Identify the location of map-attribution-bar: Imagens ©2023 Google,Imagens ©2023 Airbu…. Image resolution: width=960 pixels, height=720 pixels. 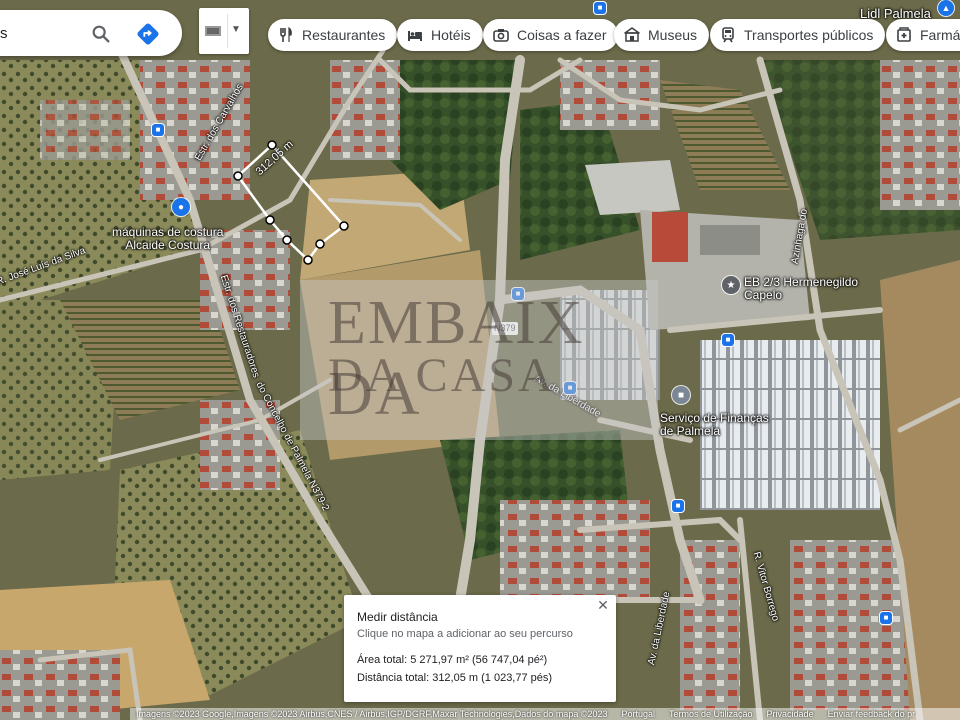
(545, 714).